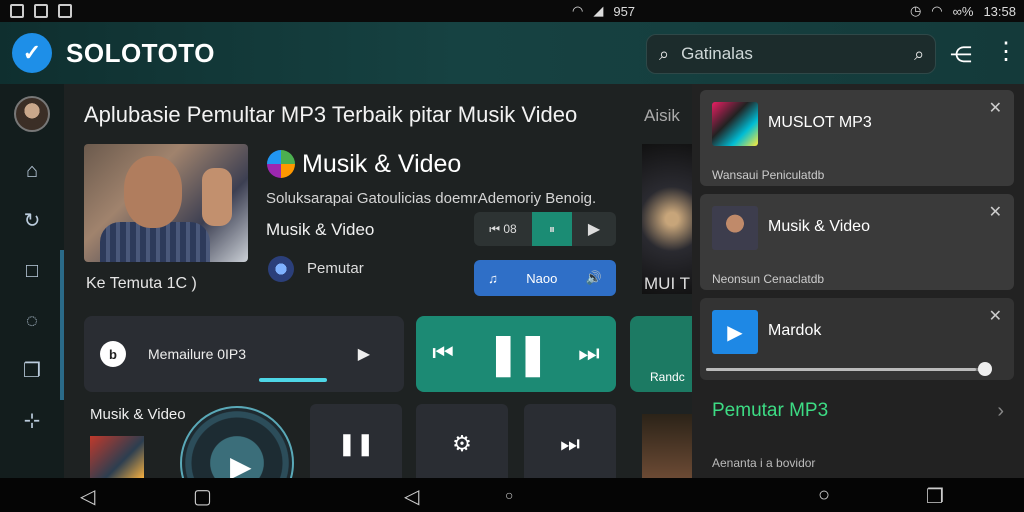 The height and width of the screenshot is (512, 1024). What do you see at coordinates (140, 52) in the screenshot?
I see `app-title: SOLOTOTO` at bounding box center [140, 52].